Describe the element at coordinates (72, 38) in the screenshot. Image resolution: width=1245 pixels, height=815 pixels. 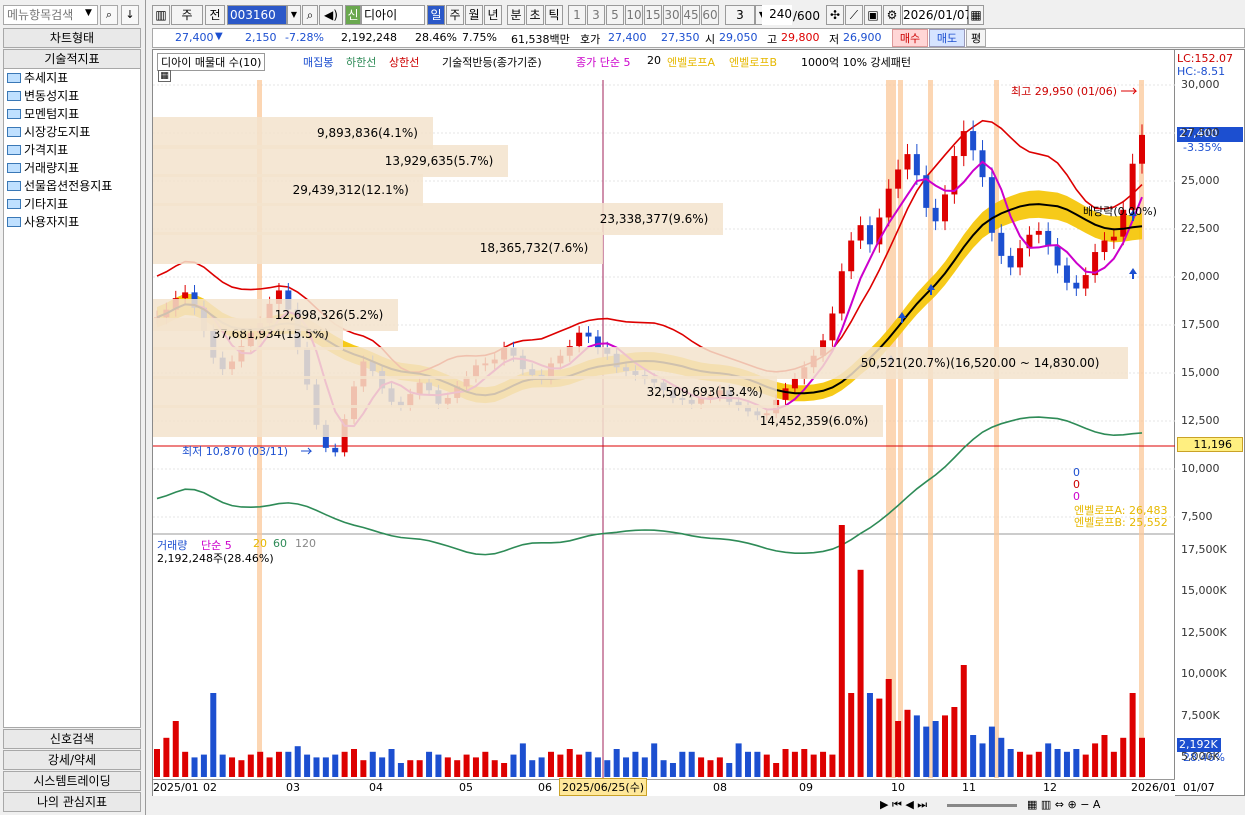
I see `chart-type-button: 차트형태` at that location.